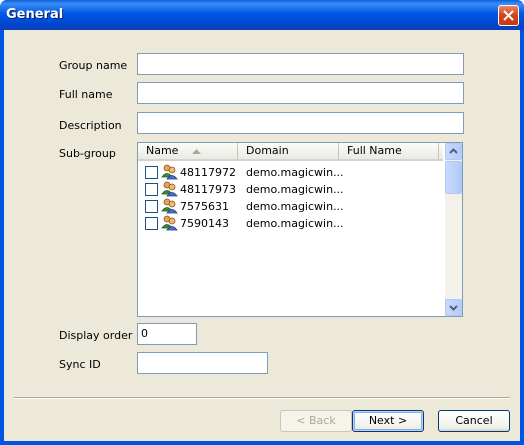 This screenshot has width=524, height=445. I want to click on sync-id-label: Sync ID, so click(80, 364).